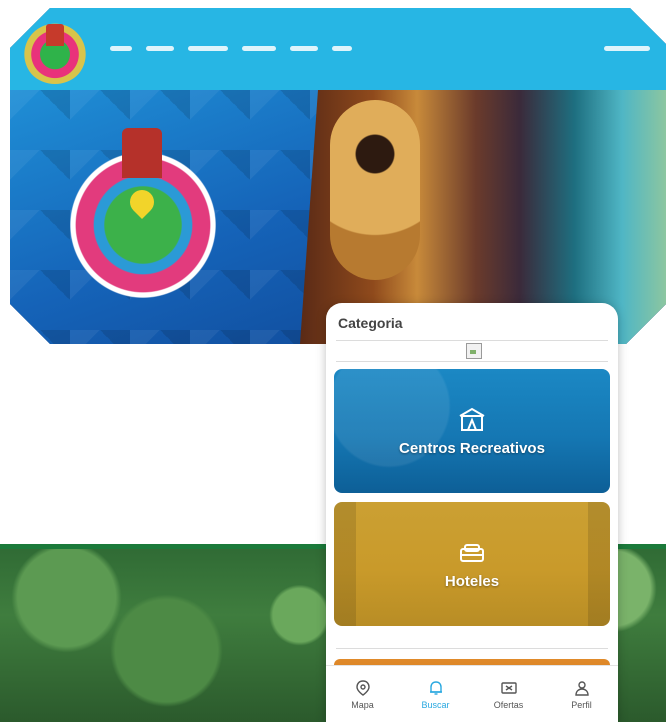 The width and height of the screenshot is (666, 722). Describe the element at coordinates (435, 704) in the screenshot. I see `tab-label: Buscar` at that location.